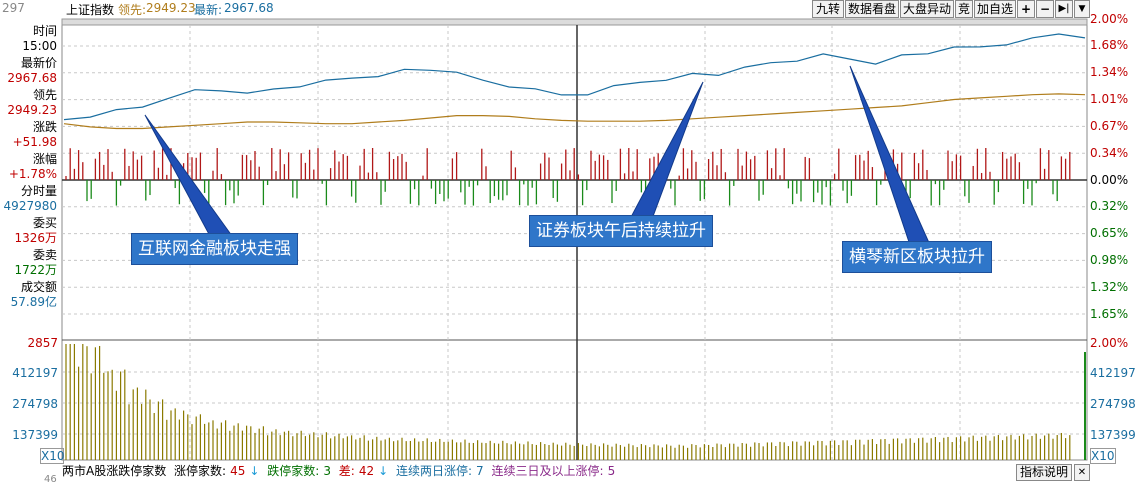 This screenshot has height=485, width=1140. I want to click on volume-axis-tick-right: 274798, so click(1113, 404).